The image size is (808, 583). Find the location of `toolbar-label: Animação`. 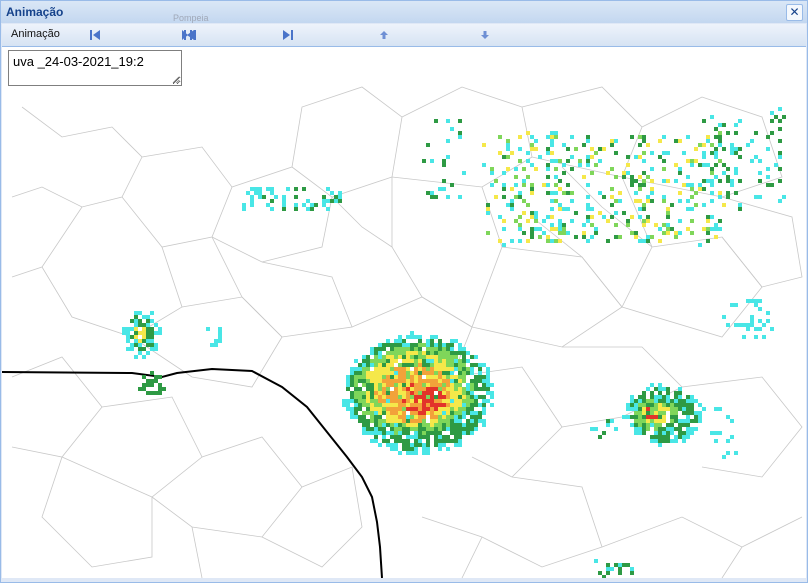

toolbar-label: Animação is located at coordinates (35, 34).